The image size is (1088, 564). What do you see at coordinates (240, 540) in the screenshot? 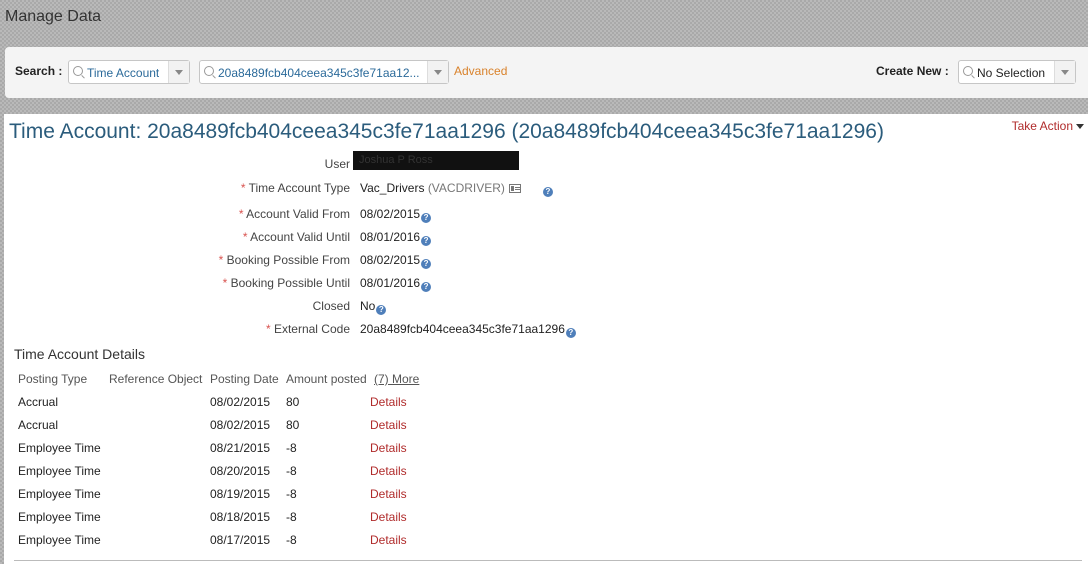
I see `cell-posting-date: 08/17/2015` at bounding box center [240, 540].